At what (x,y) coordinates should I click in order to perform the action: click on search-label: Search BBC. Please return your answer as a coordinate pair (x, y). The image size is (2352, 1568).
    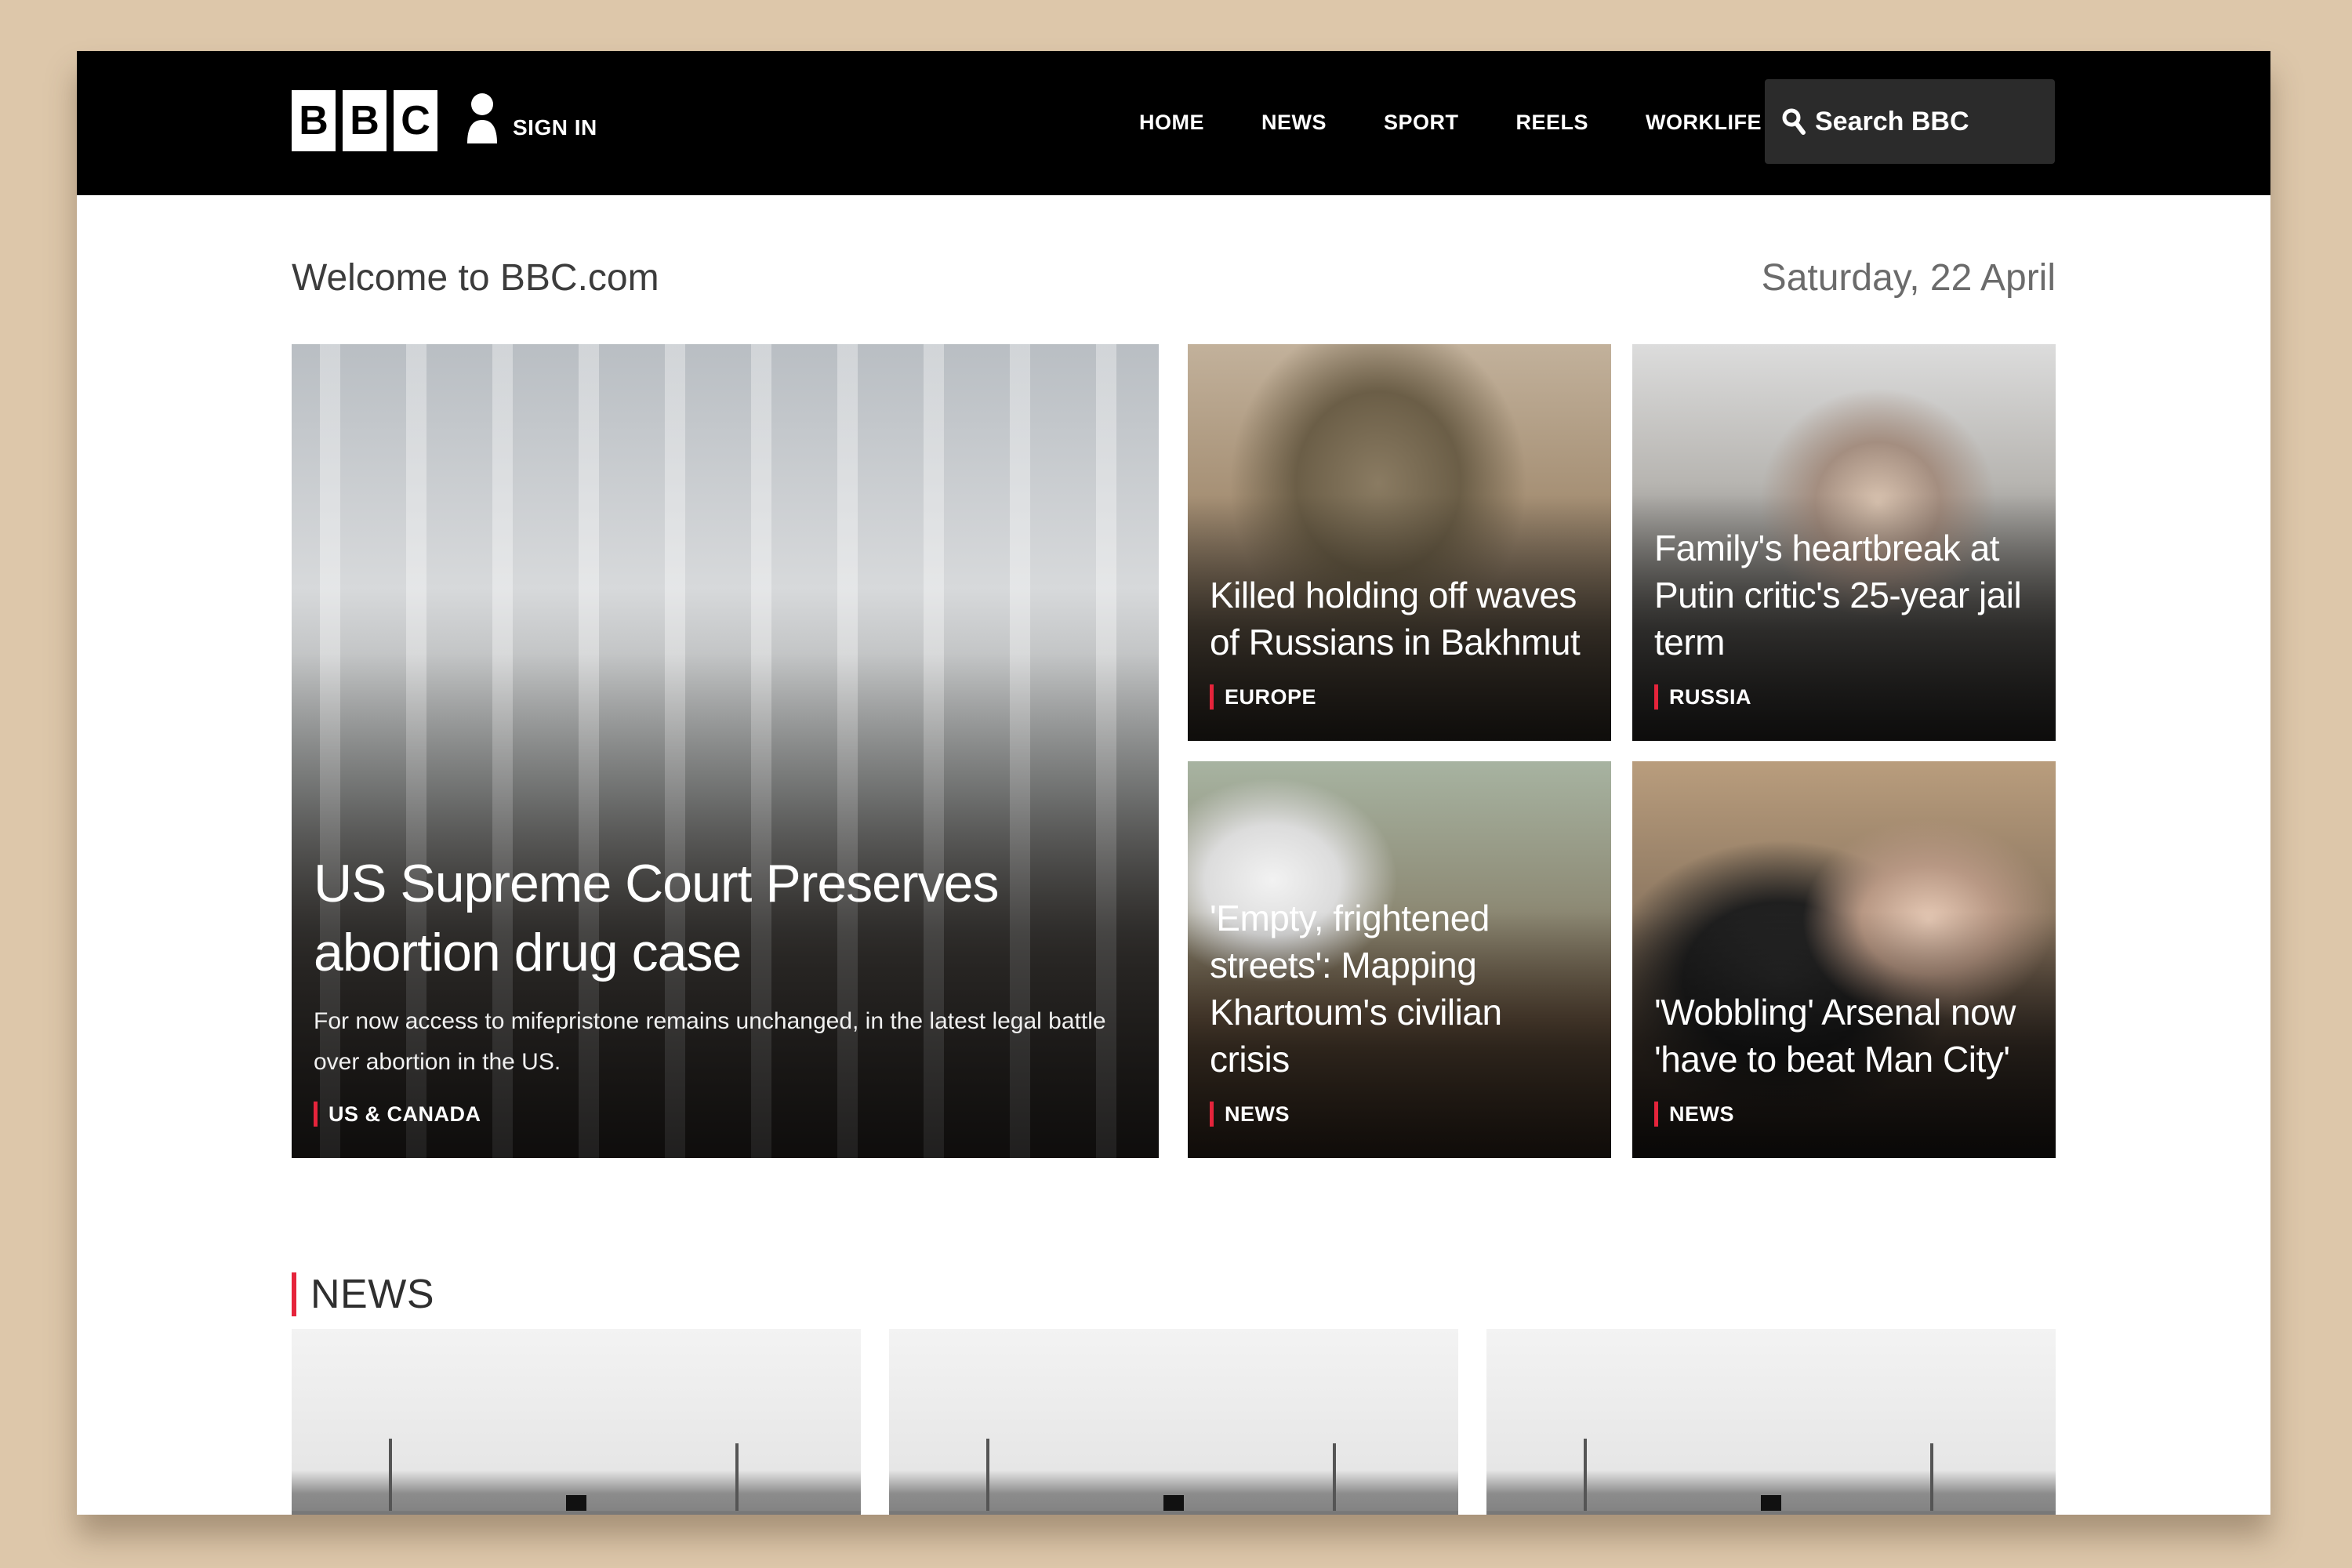
    Looking at the image, I should click on (1892, 121).